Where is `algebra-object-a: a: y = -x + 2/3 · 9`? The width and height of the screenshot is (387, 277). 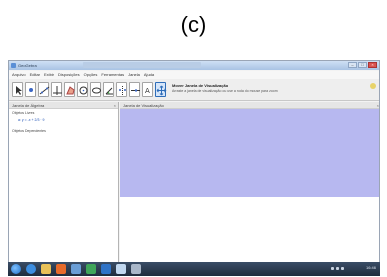 algebra-object-a: a: y = -x + 2/3 · 9 is located at coordinates (31, 120).